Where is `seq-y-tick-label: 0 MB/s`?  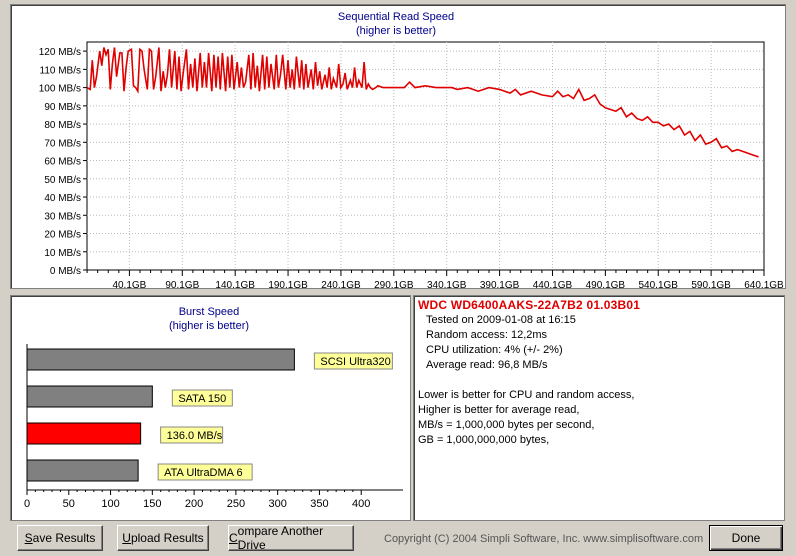
seq-y-tick-label: 0 MB/s is located at coordinates (65, 271).